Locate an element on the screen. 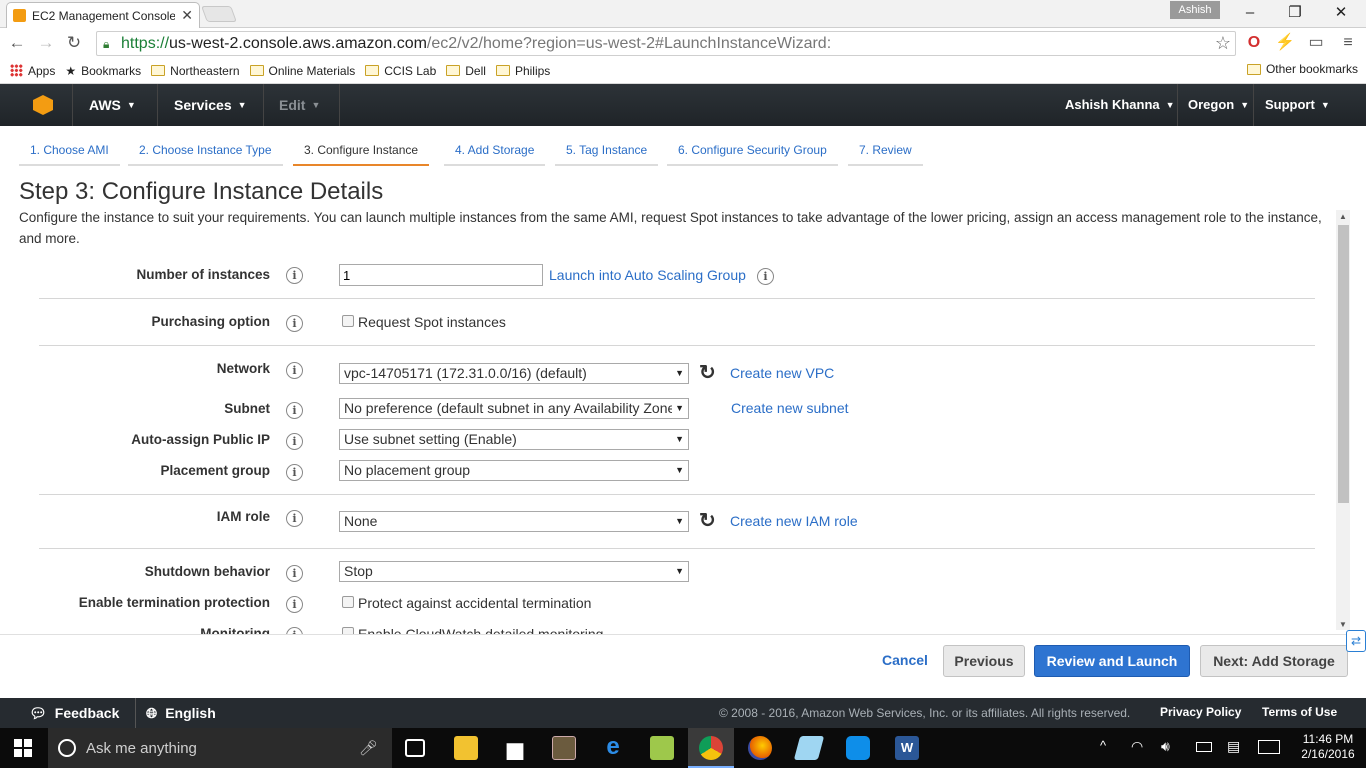 Image resolution: width=1366 pixels, height=768 pixels. profile-badge: Ashish is located at coordinates (1195, 10).